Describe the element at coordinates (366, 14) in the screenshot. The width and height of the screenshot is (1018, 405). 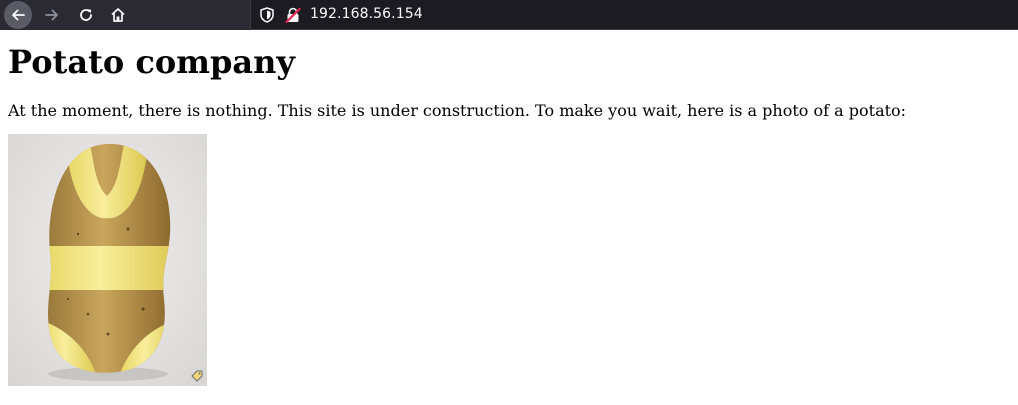
I see `url-text: 192.168.56.154` at that location.